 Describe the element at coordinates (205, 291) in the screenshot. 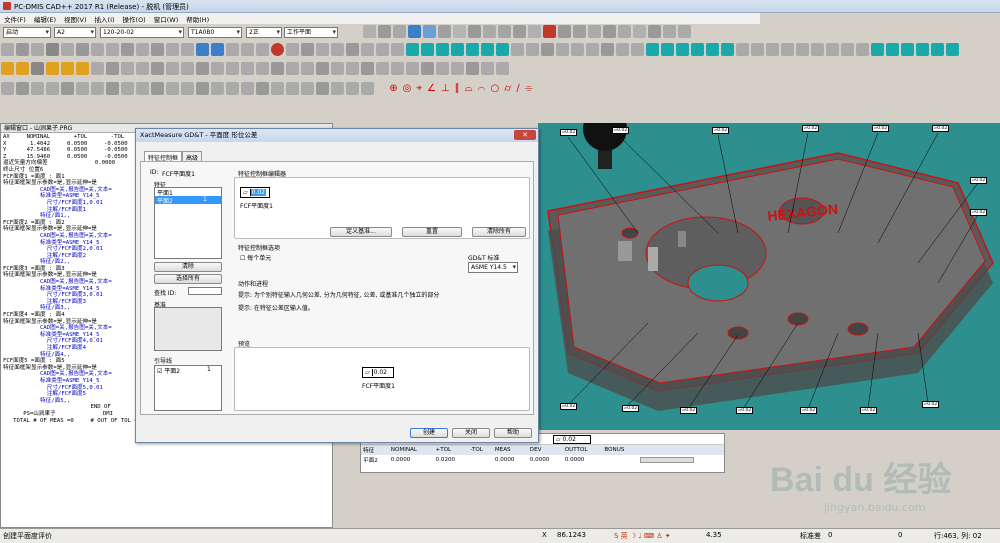

I see `search-id-input` at that location.